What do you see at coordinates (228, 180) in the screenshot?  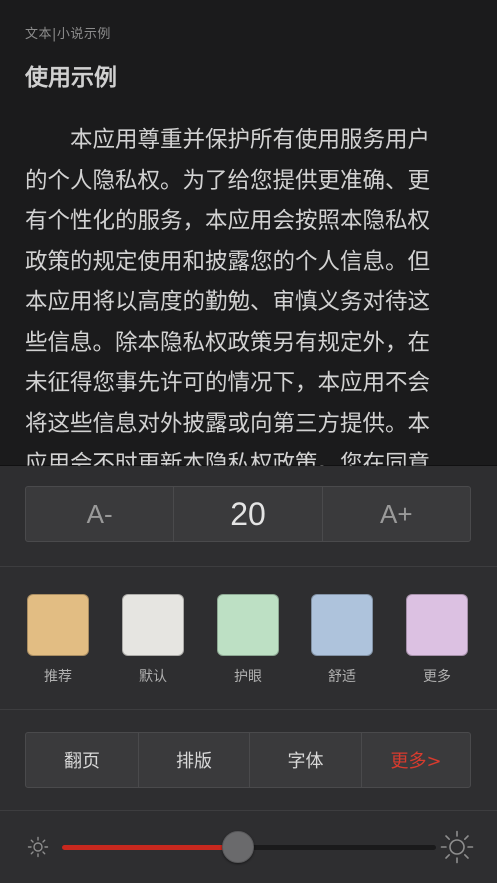 I see `text-line: 的个人隐私权。为了给您提供更准确、更` at bounding box center [228, 180].